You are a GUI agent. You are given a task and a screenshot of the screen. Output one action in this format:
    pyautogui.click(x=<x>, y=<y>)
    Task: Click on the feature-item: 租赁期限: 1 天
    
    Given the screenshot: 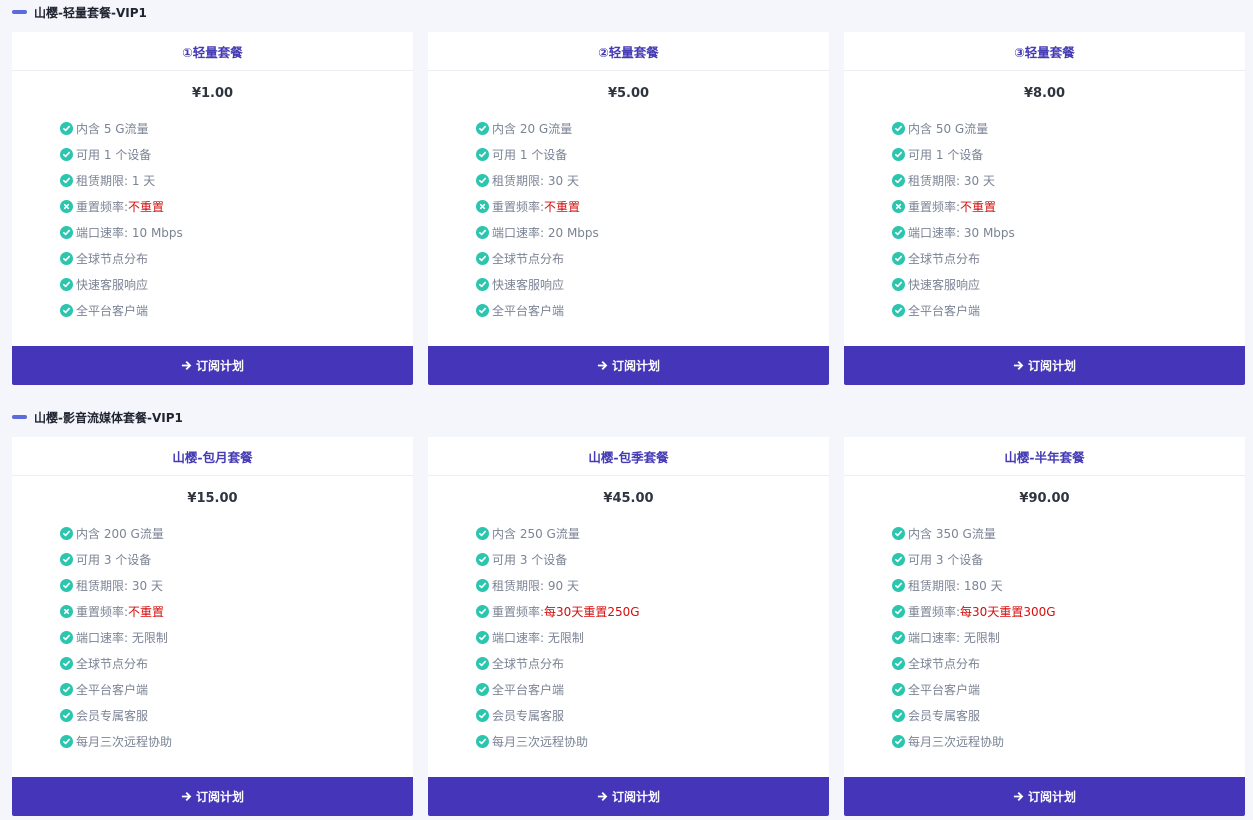 What is the action you would take?
    pyautogui.click(x=236, y=180)
    